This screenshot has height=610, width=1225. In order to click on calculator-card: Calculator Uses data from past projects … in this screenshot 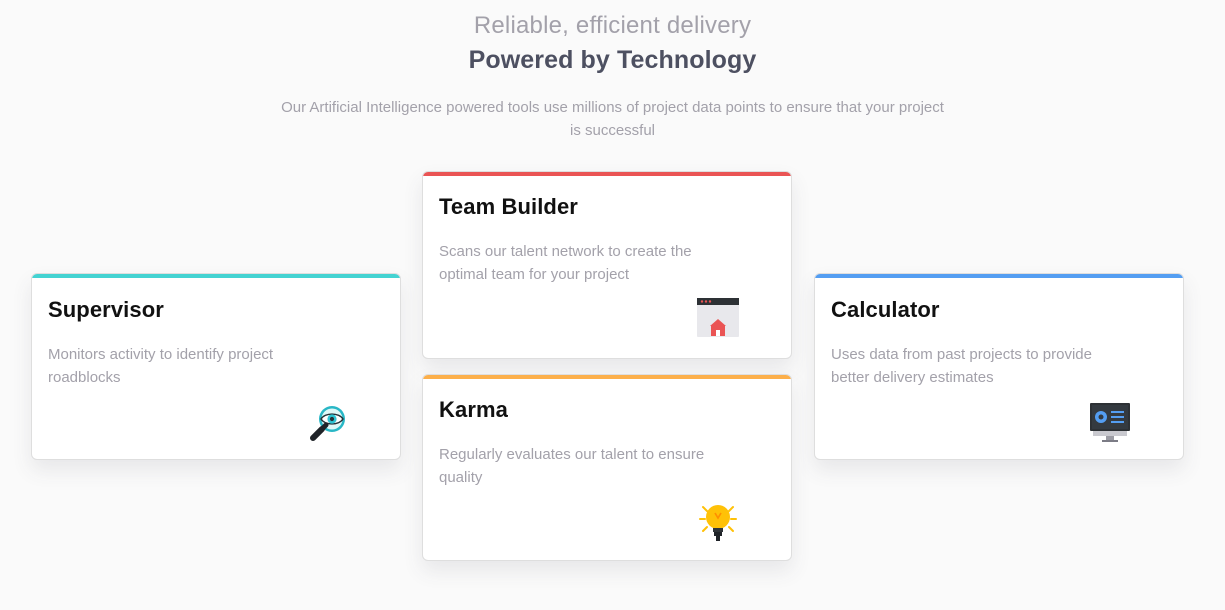, I will do `click(999, 366)`.